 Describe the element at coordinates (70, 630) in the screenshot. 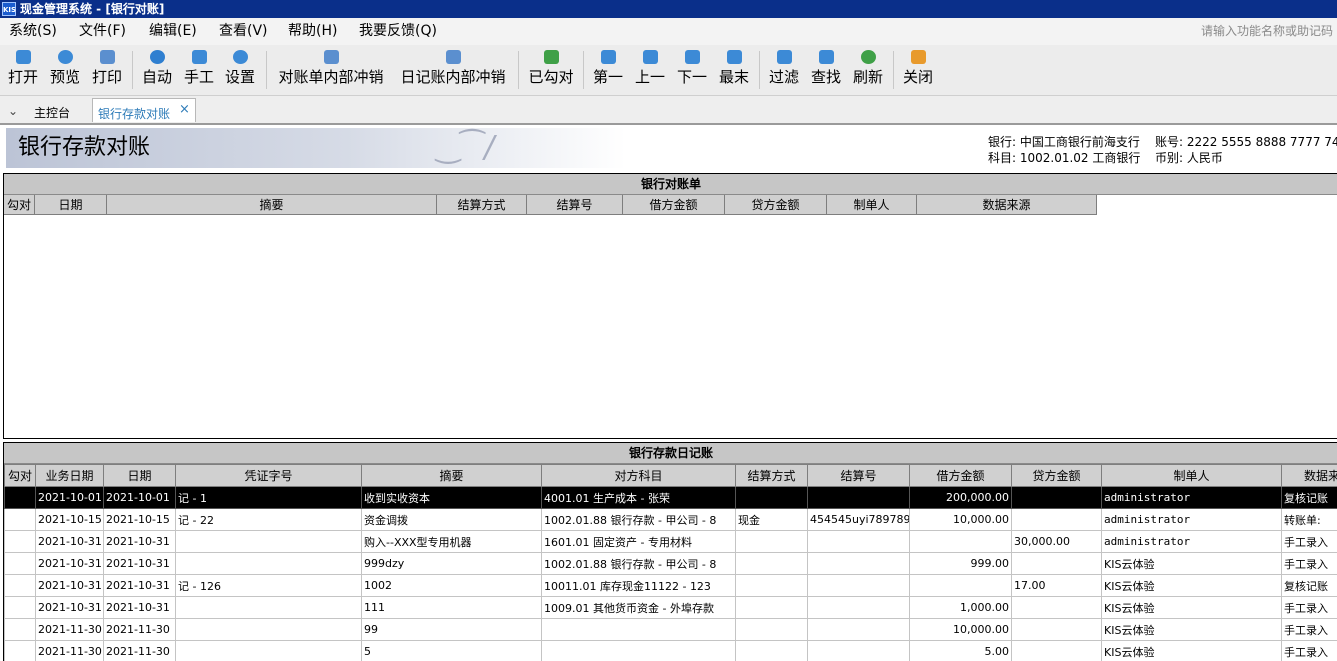

I see `business-date-cell: 2021-11-30` at that location.